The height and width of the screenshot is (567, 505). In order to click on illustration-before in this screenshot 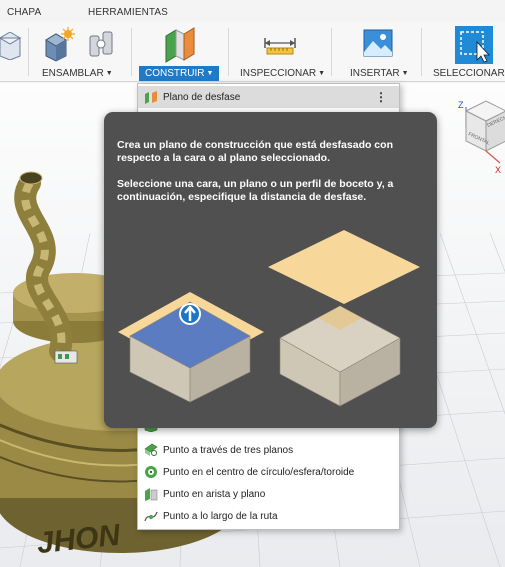, I will do `click(191, 347)`.